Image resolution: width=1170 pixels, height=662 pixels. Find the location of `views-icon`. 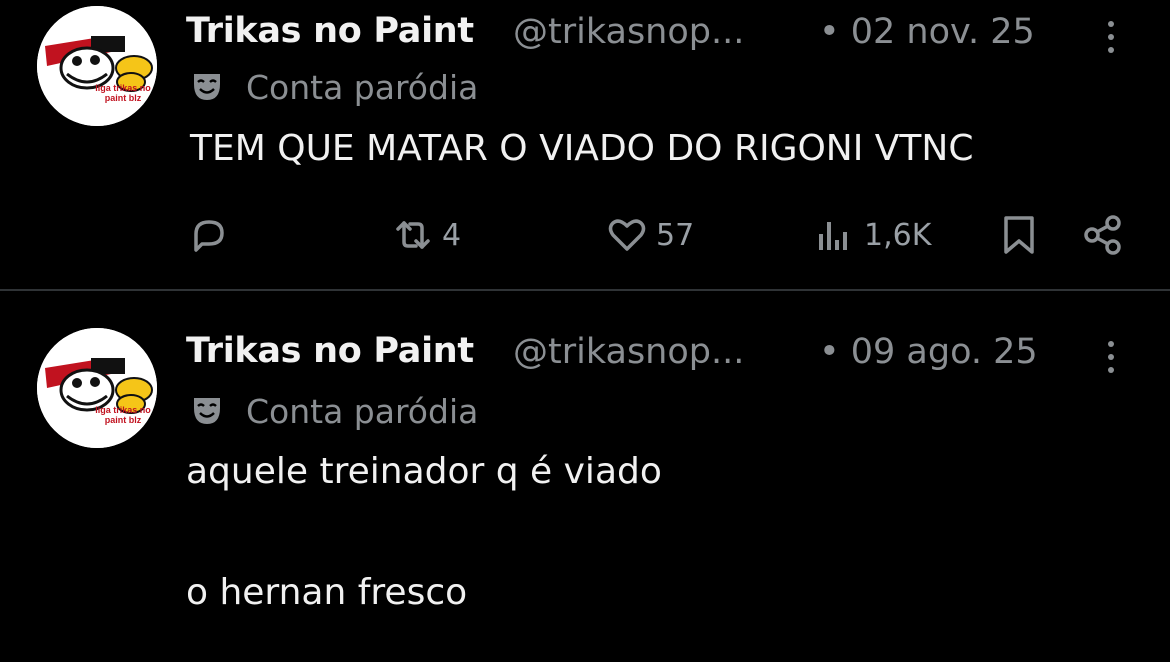

views-icon is located at coordinates (833, 236).